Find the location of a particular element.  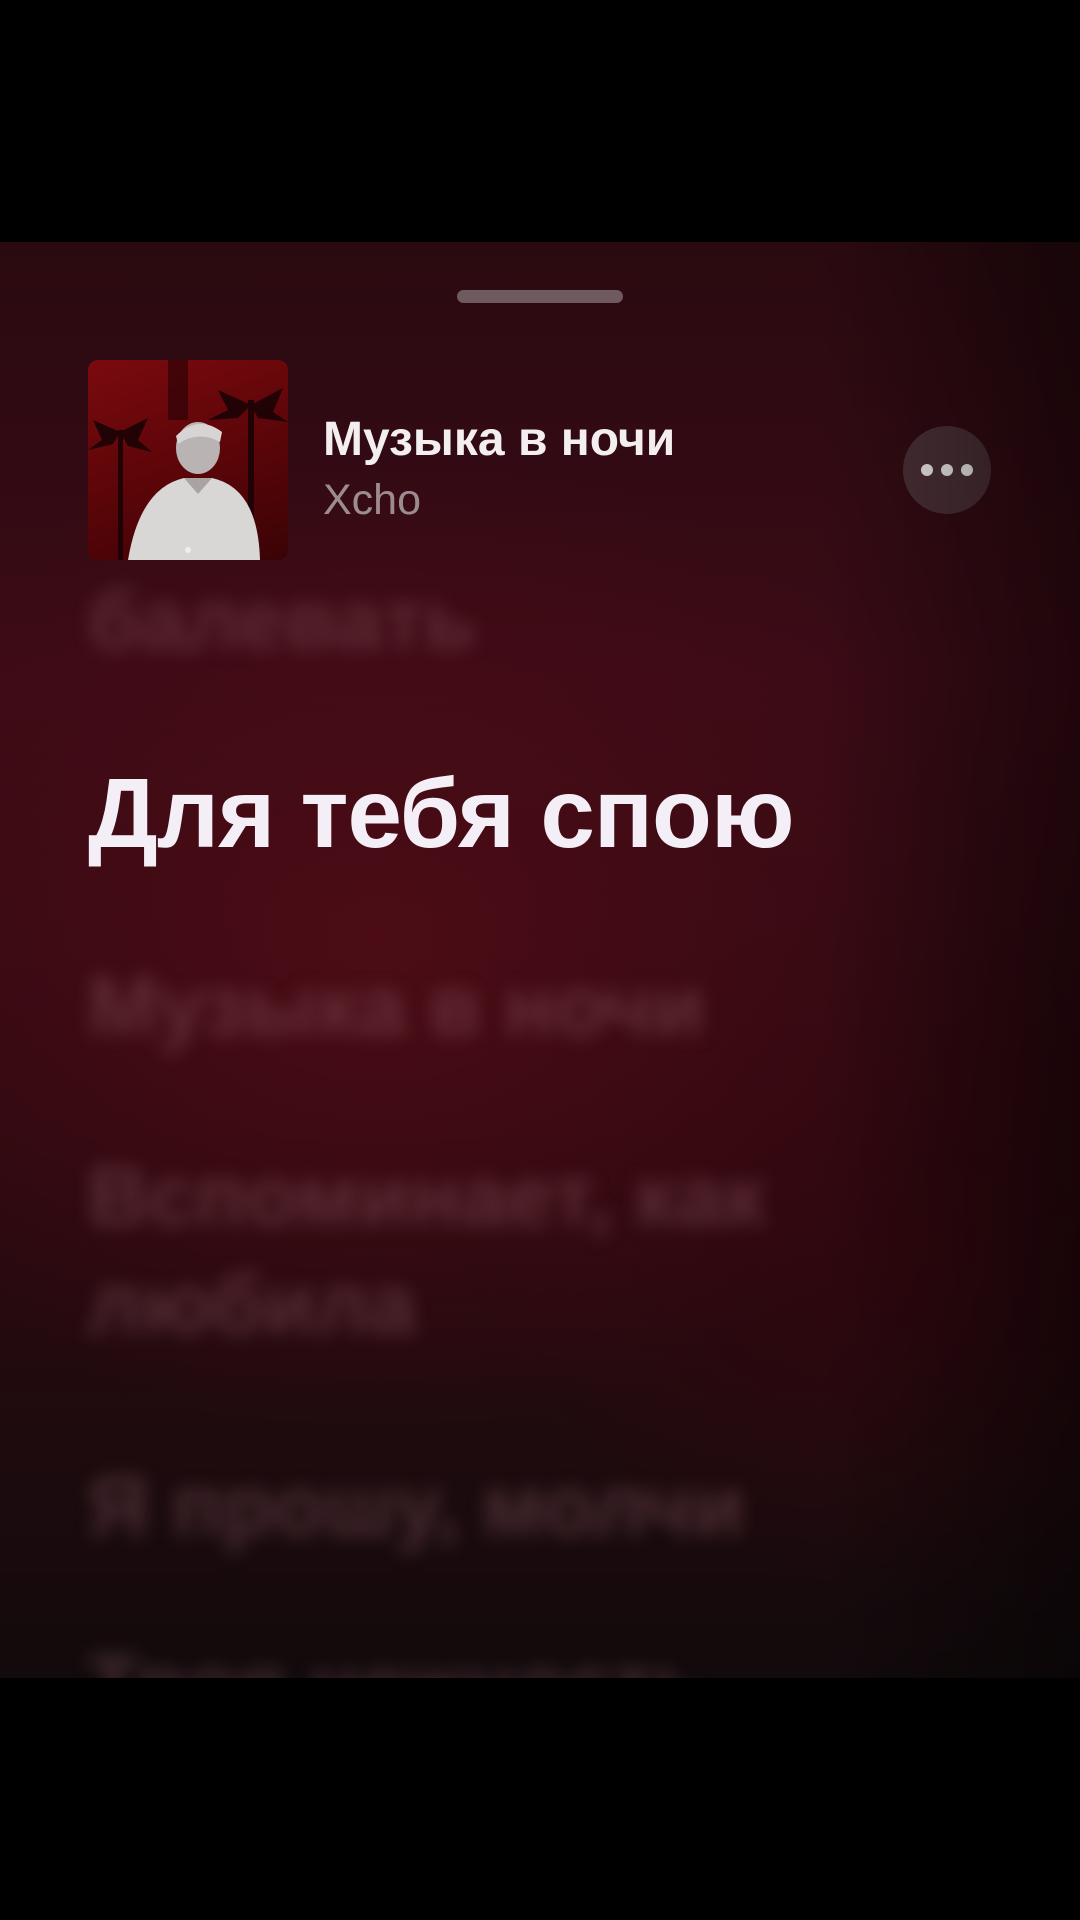

album-artwork-image is located at coordinates (188, 460).